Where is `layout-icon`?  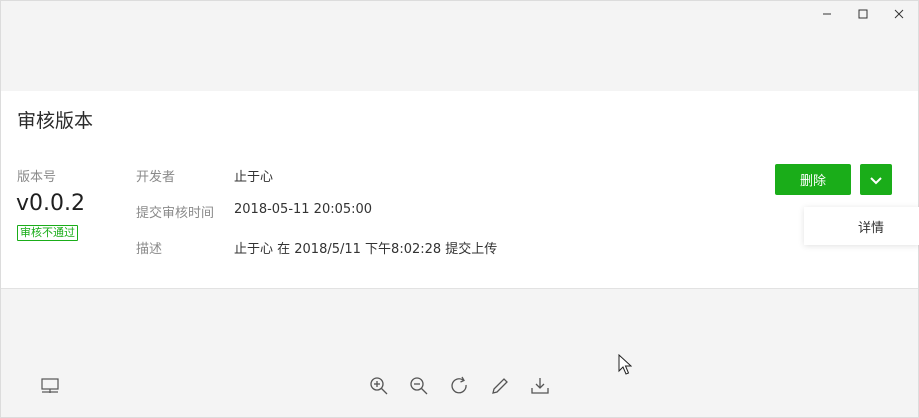 layout-icon is located at coordinates (50, 386).